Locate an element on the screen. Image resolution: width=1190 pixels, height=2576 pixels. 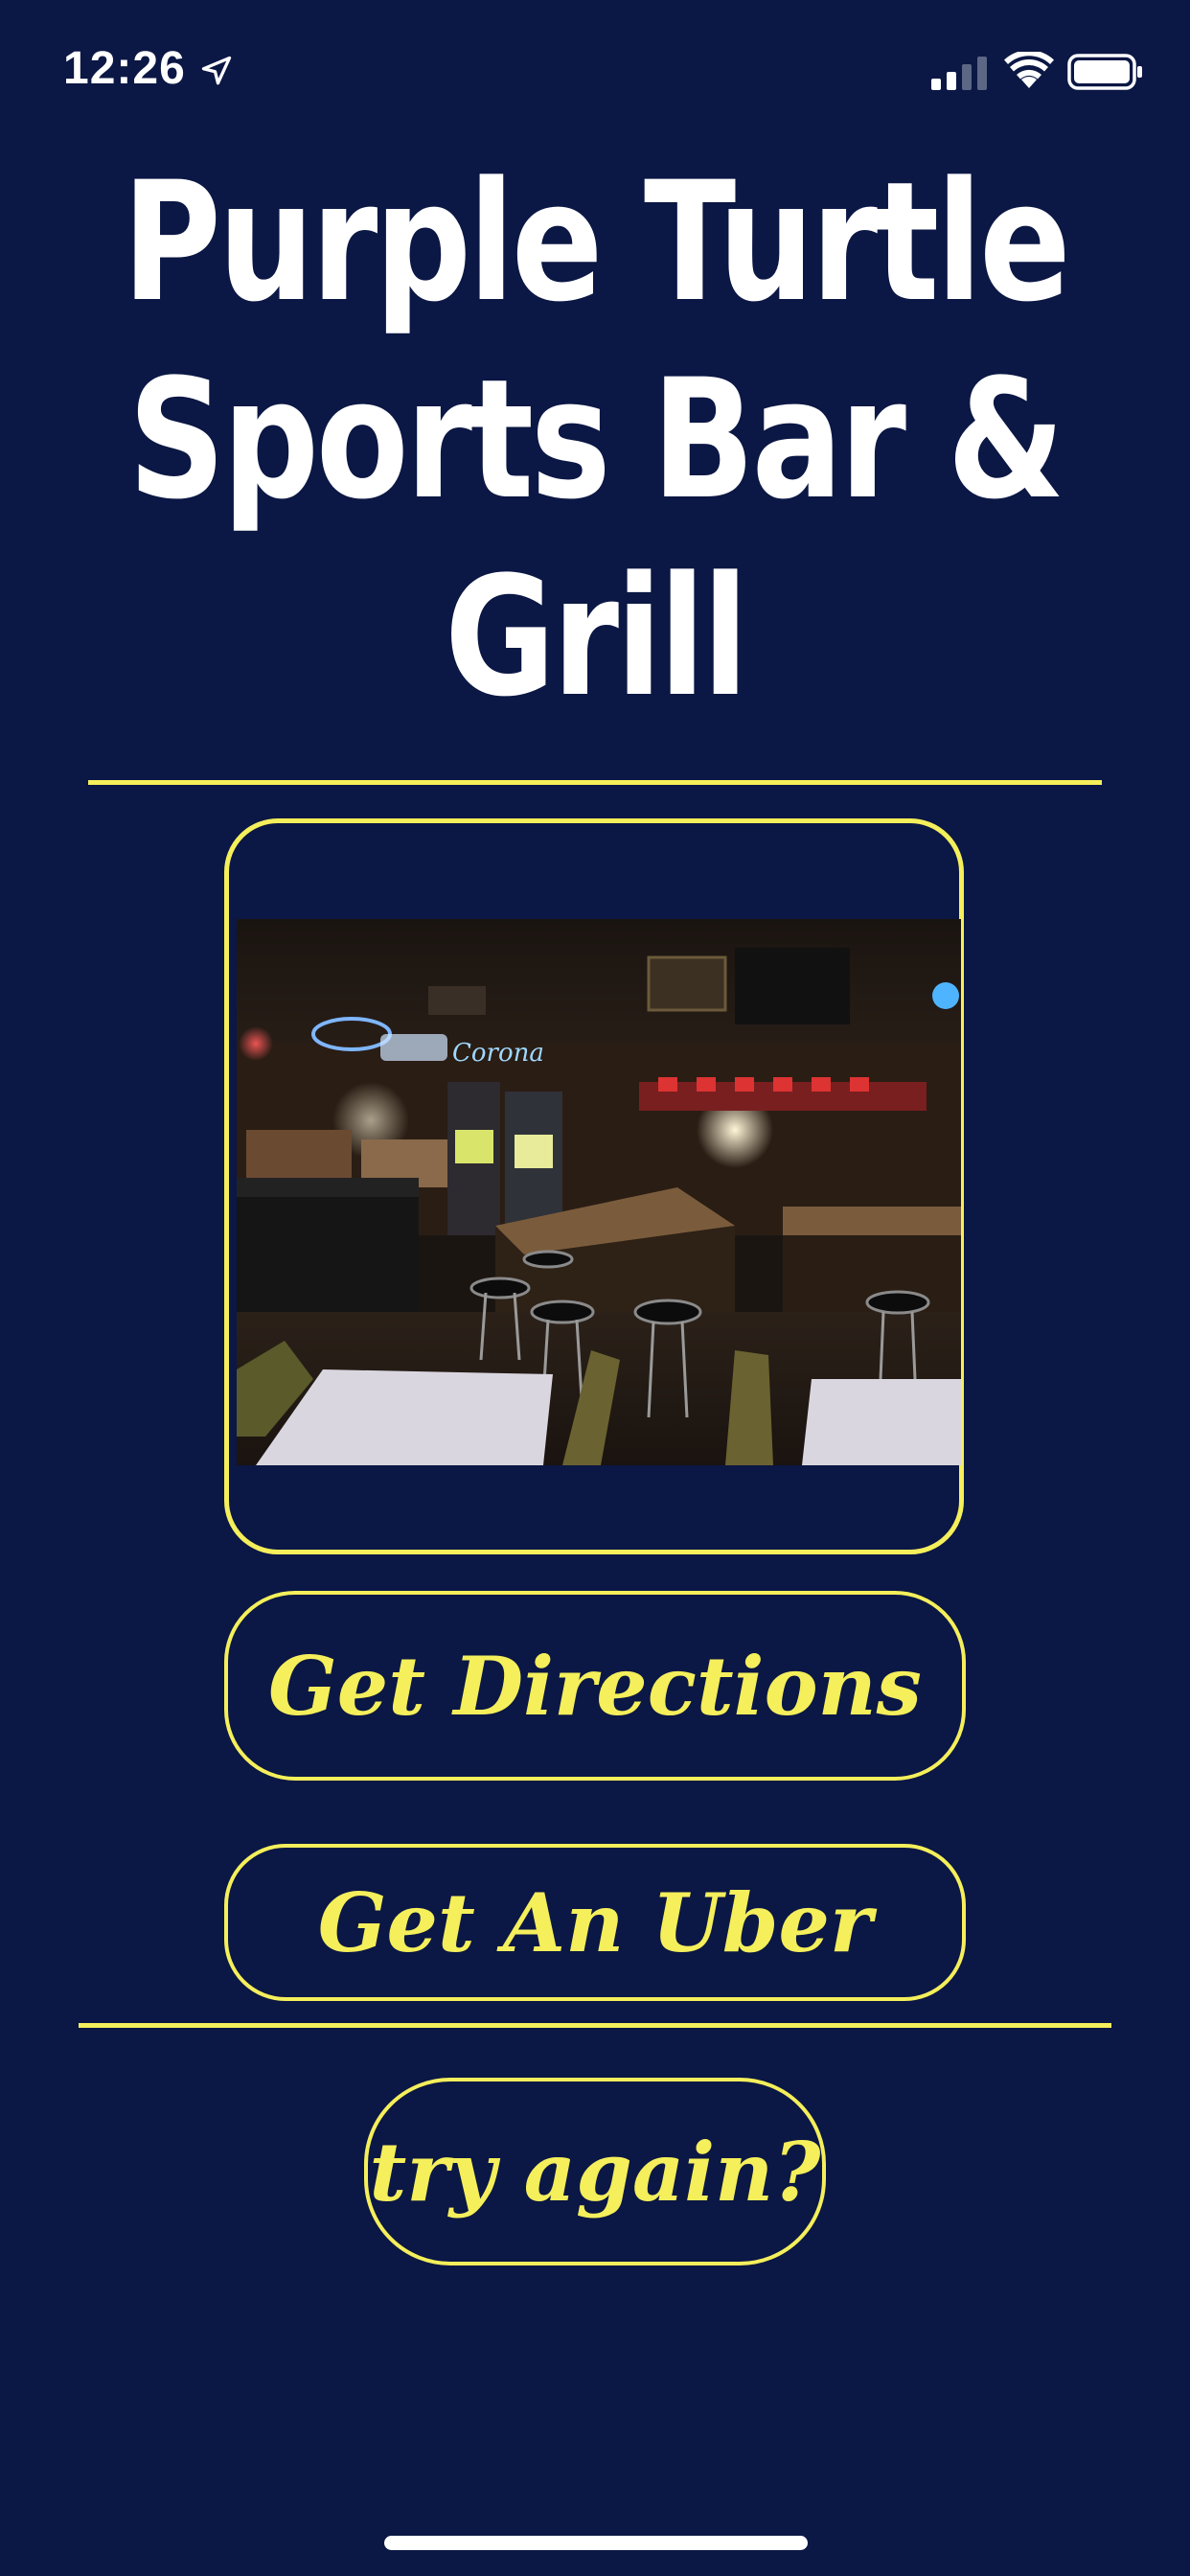
status-time: 12:26 is located at coordinates (125, 68).